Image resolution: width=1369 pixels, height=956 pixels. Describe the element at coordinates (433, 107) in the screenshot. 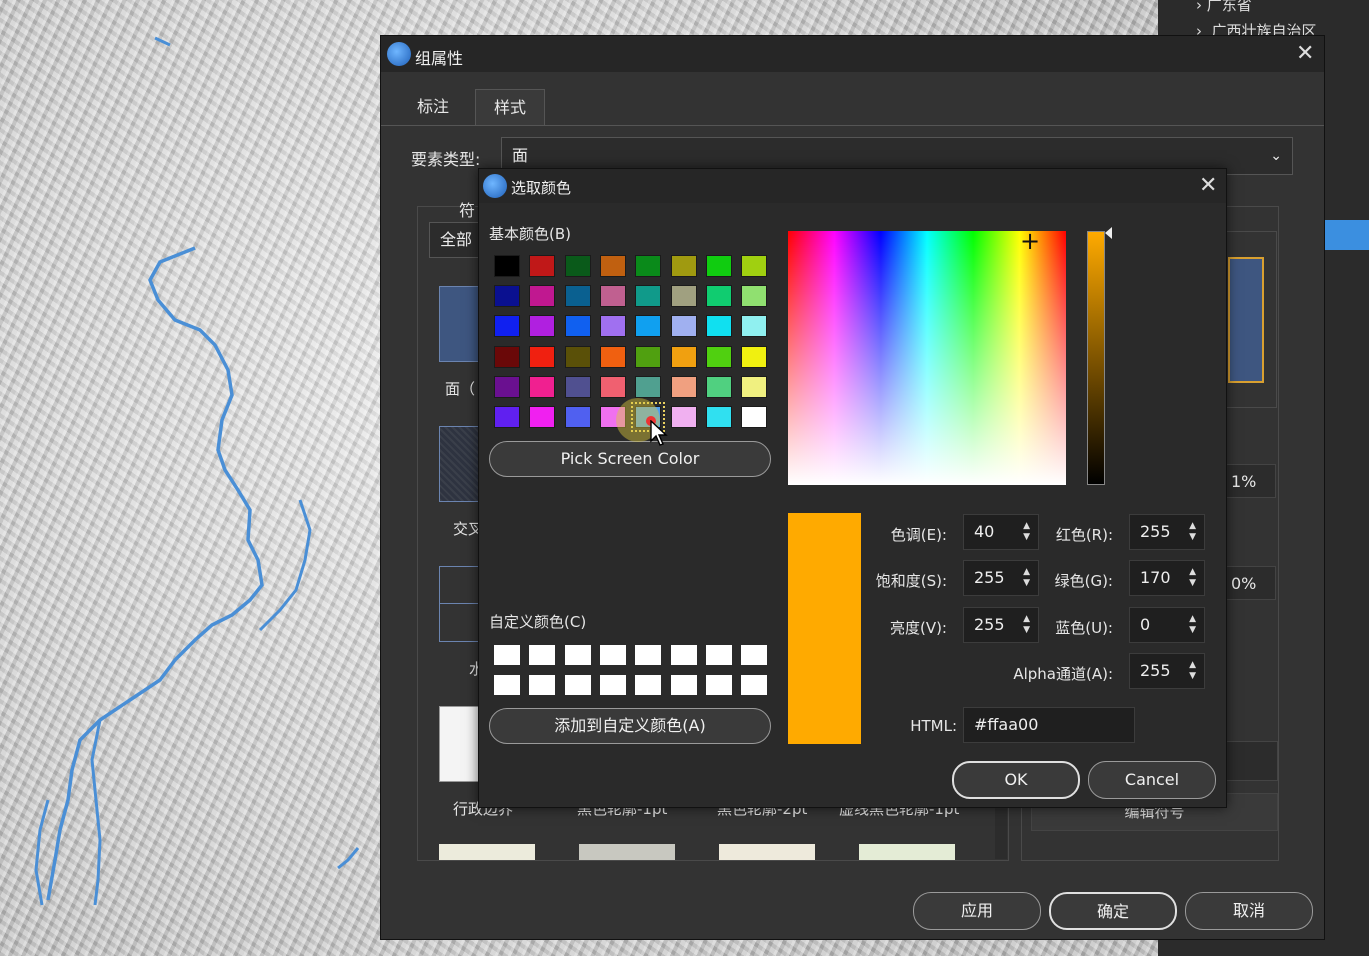

I see `tab-label: 标注` at that location.